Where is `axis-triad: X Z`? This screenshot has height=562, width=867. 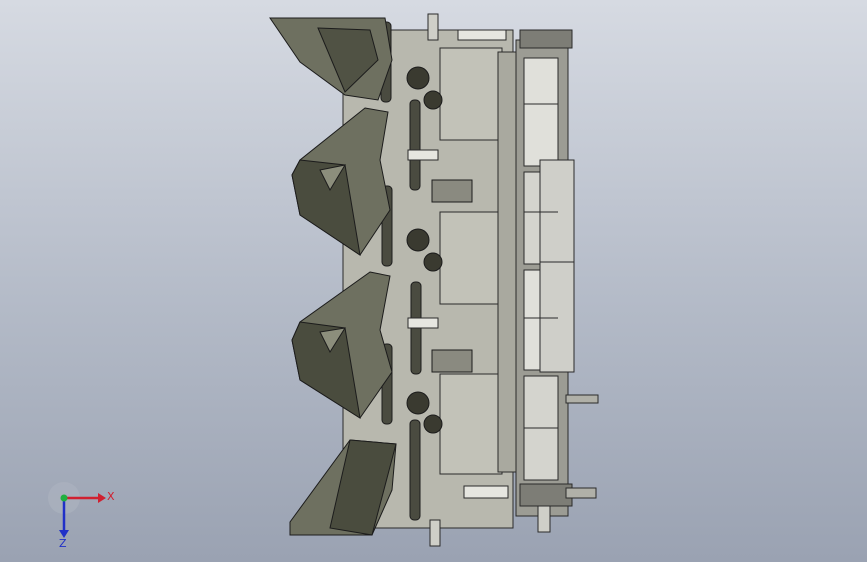 axis-triad: X Z is located at coordinates (81, 515).